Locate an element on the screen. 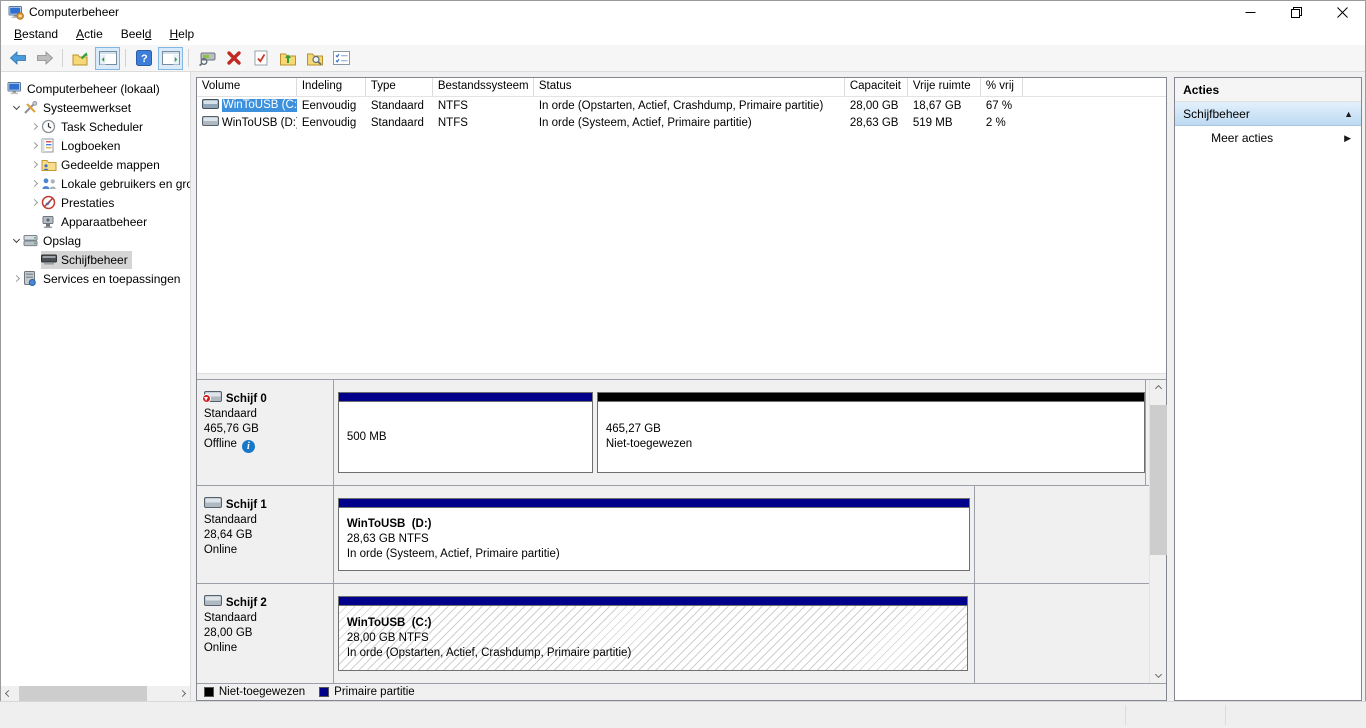 Image resolution: width=1366 pixels, height=728 pixels. disk-status: Offline is located at coordinates (220, 444).